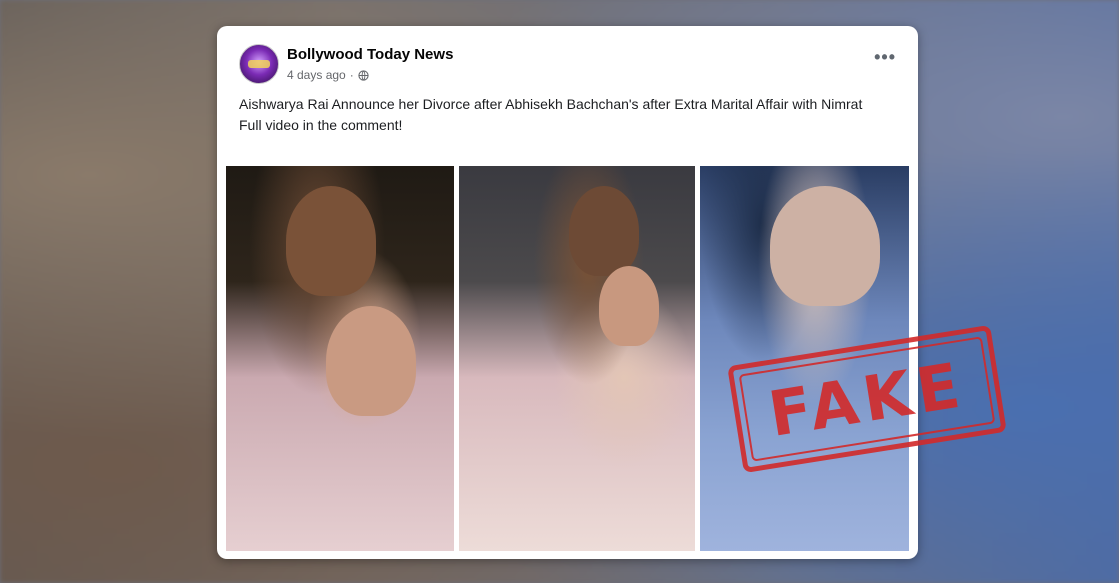  I want to click on page-avatar, so click(259, 64).